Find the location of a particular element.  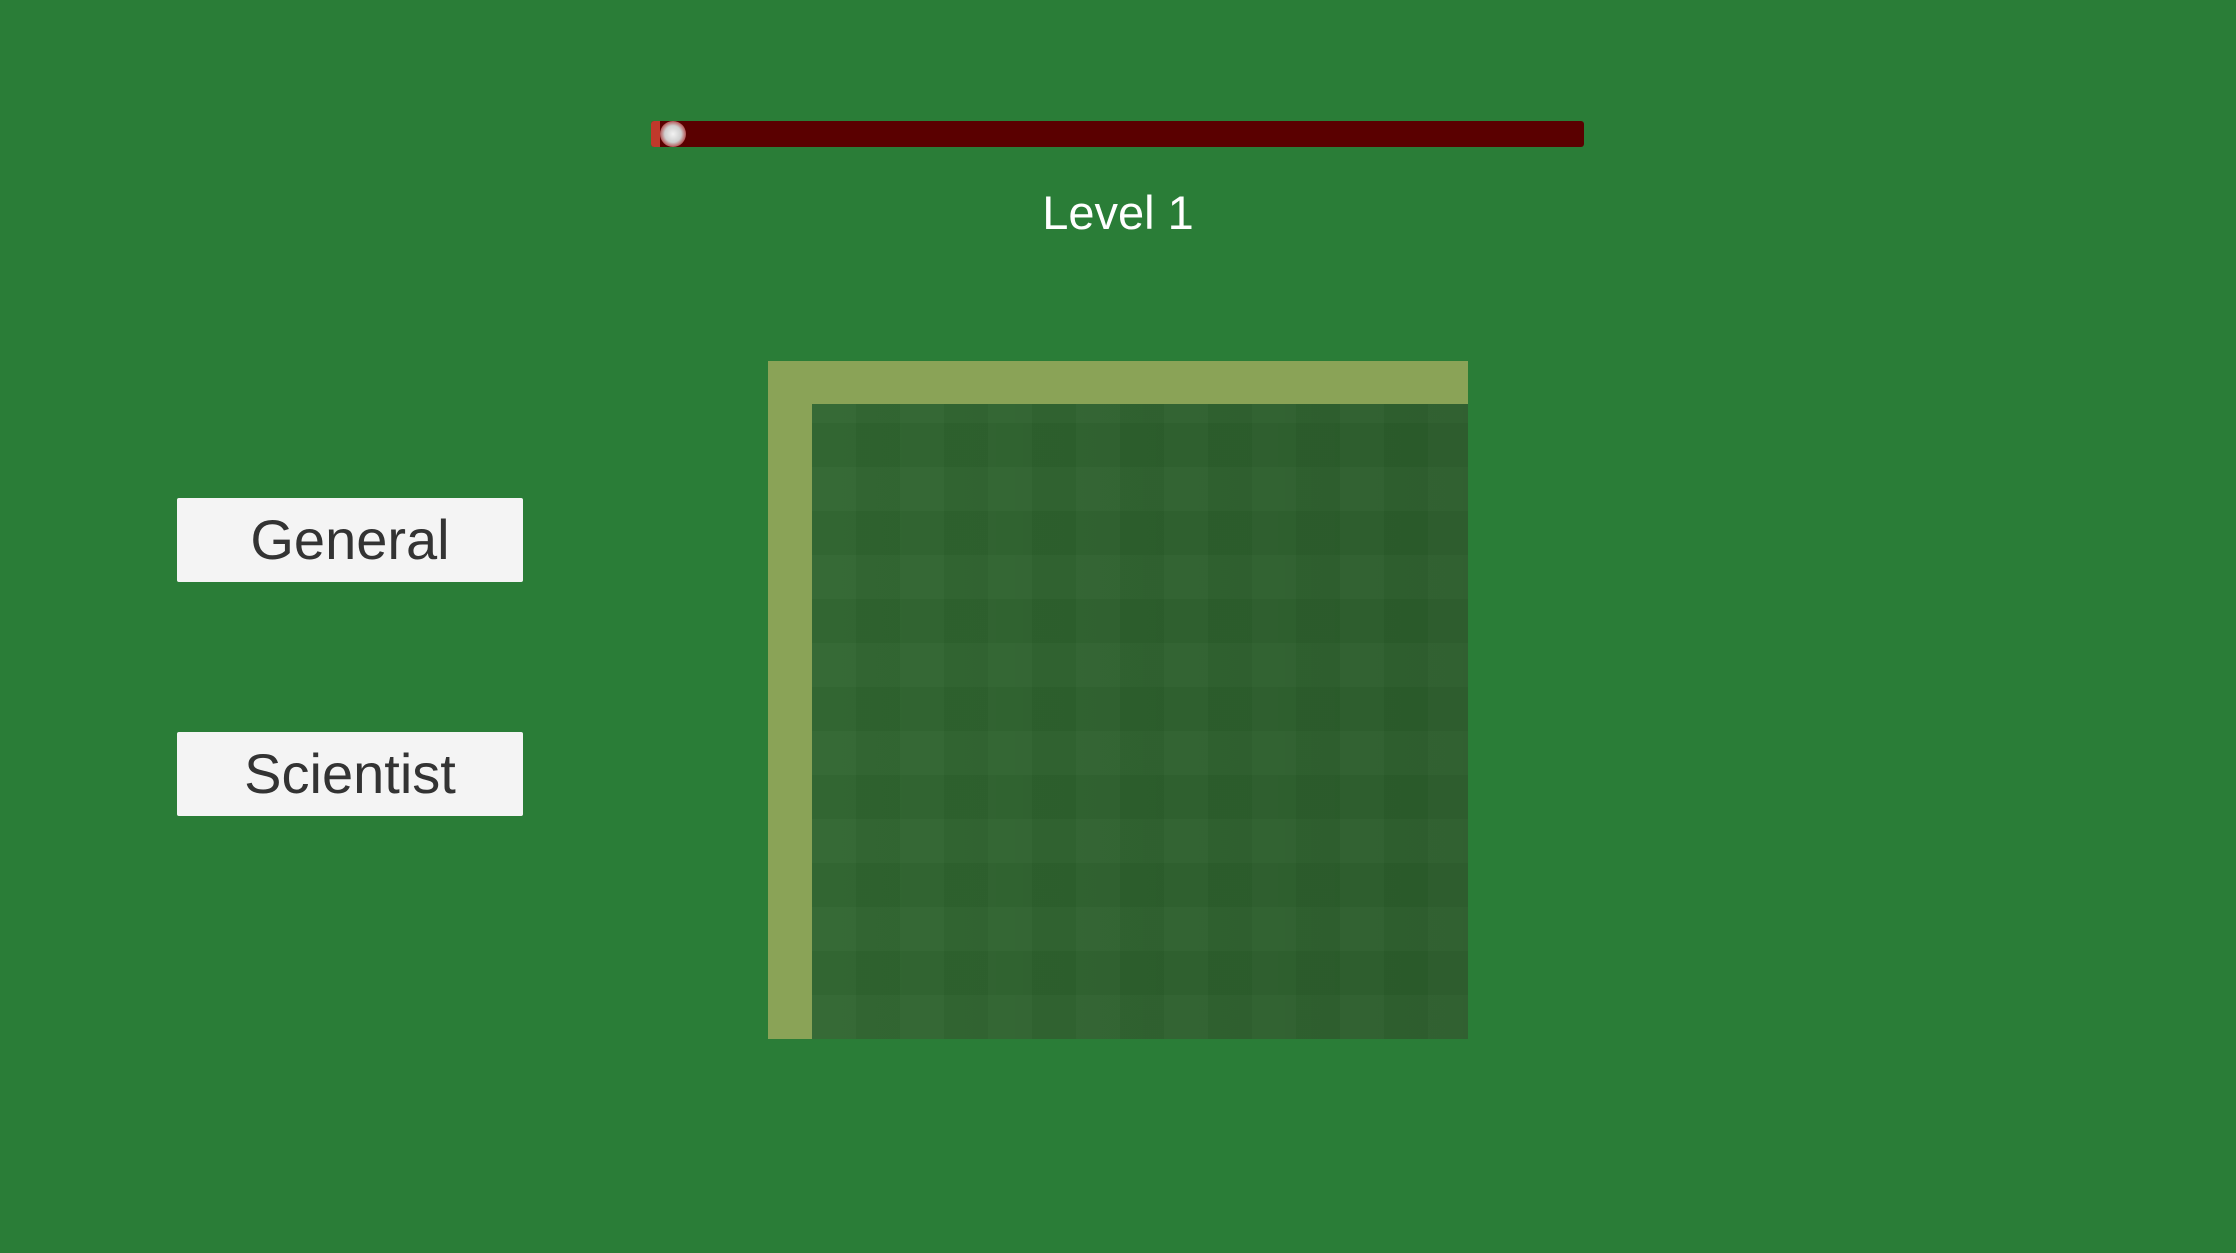

menu-panel-inner is located at coordinates (1140, 721).